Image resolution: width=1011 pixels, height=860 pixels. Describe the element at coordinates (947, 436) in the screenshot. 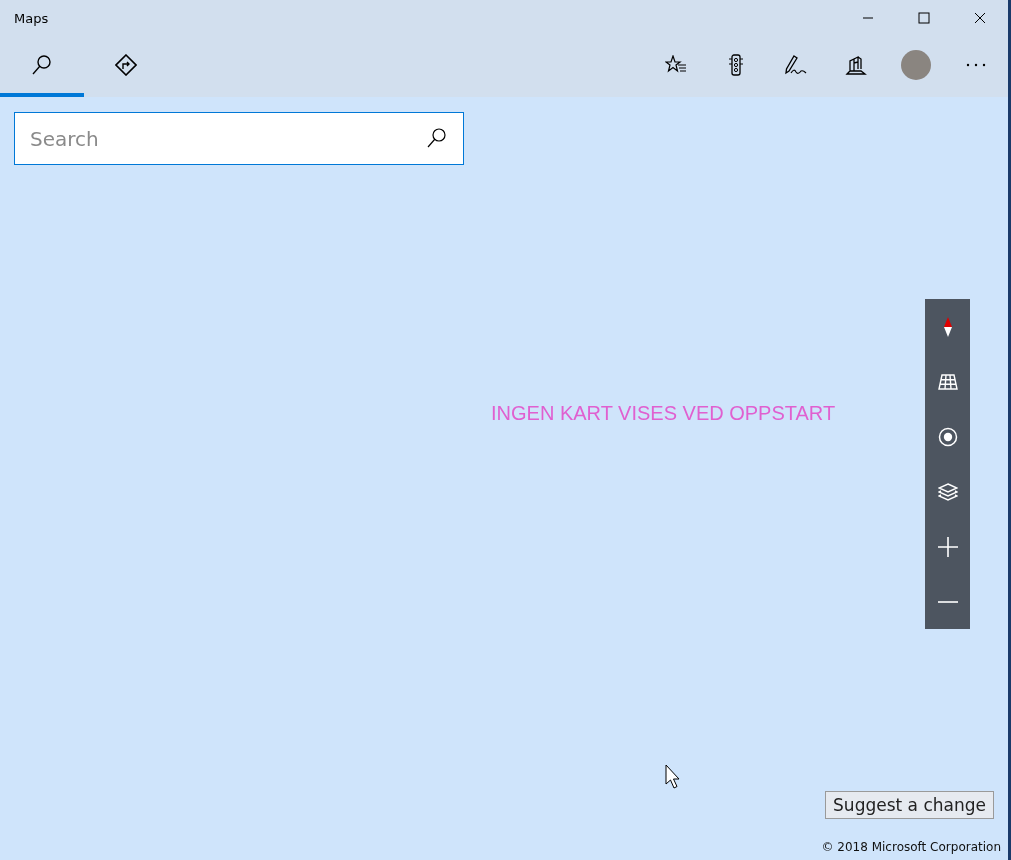

I see `target-icon` at that location.